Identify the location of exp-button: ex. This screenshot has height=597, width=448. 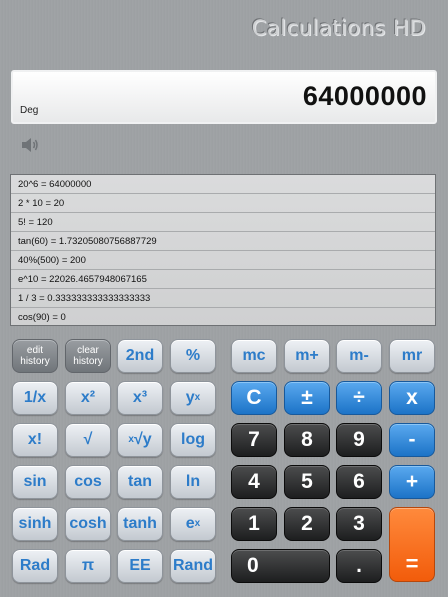
(193, 524).